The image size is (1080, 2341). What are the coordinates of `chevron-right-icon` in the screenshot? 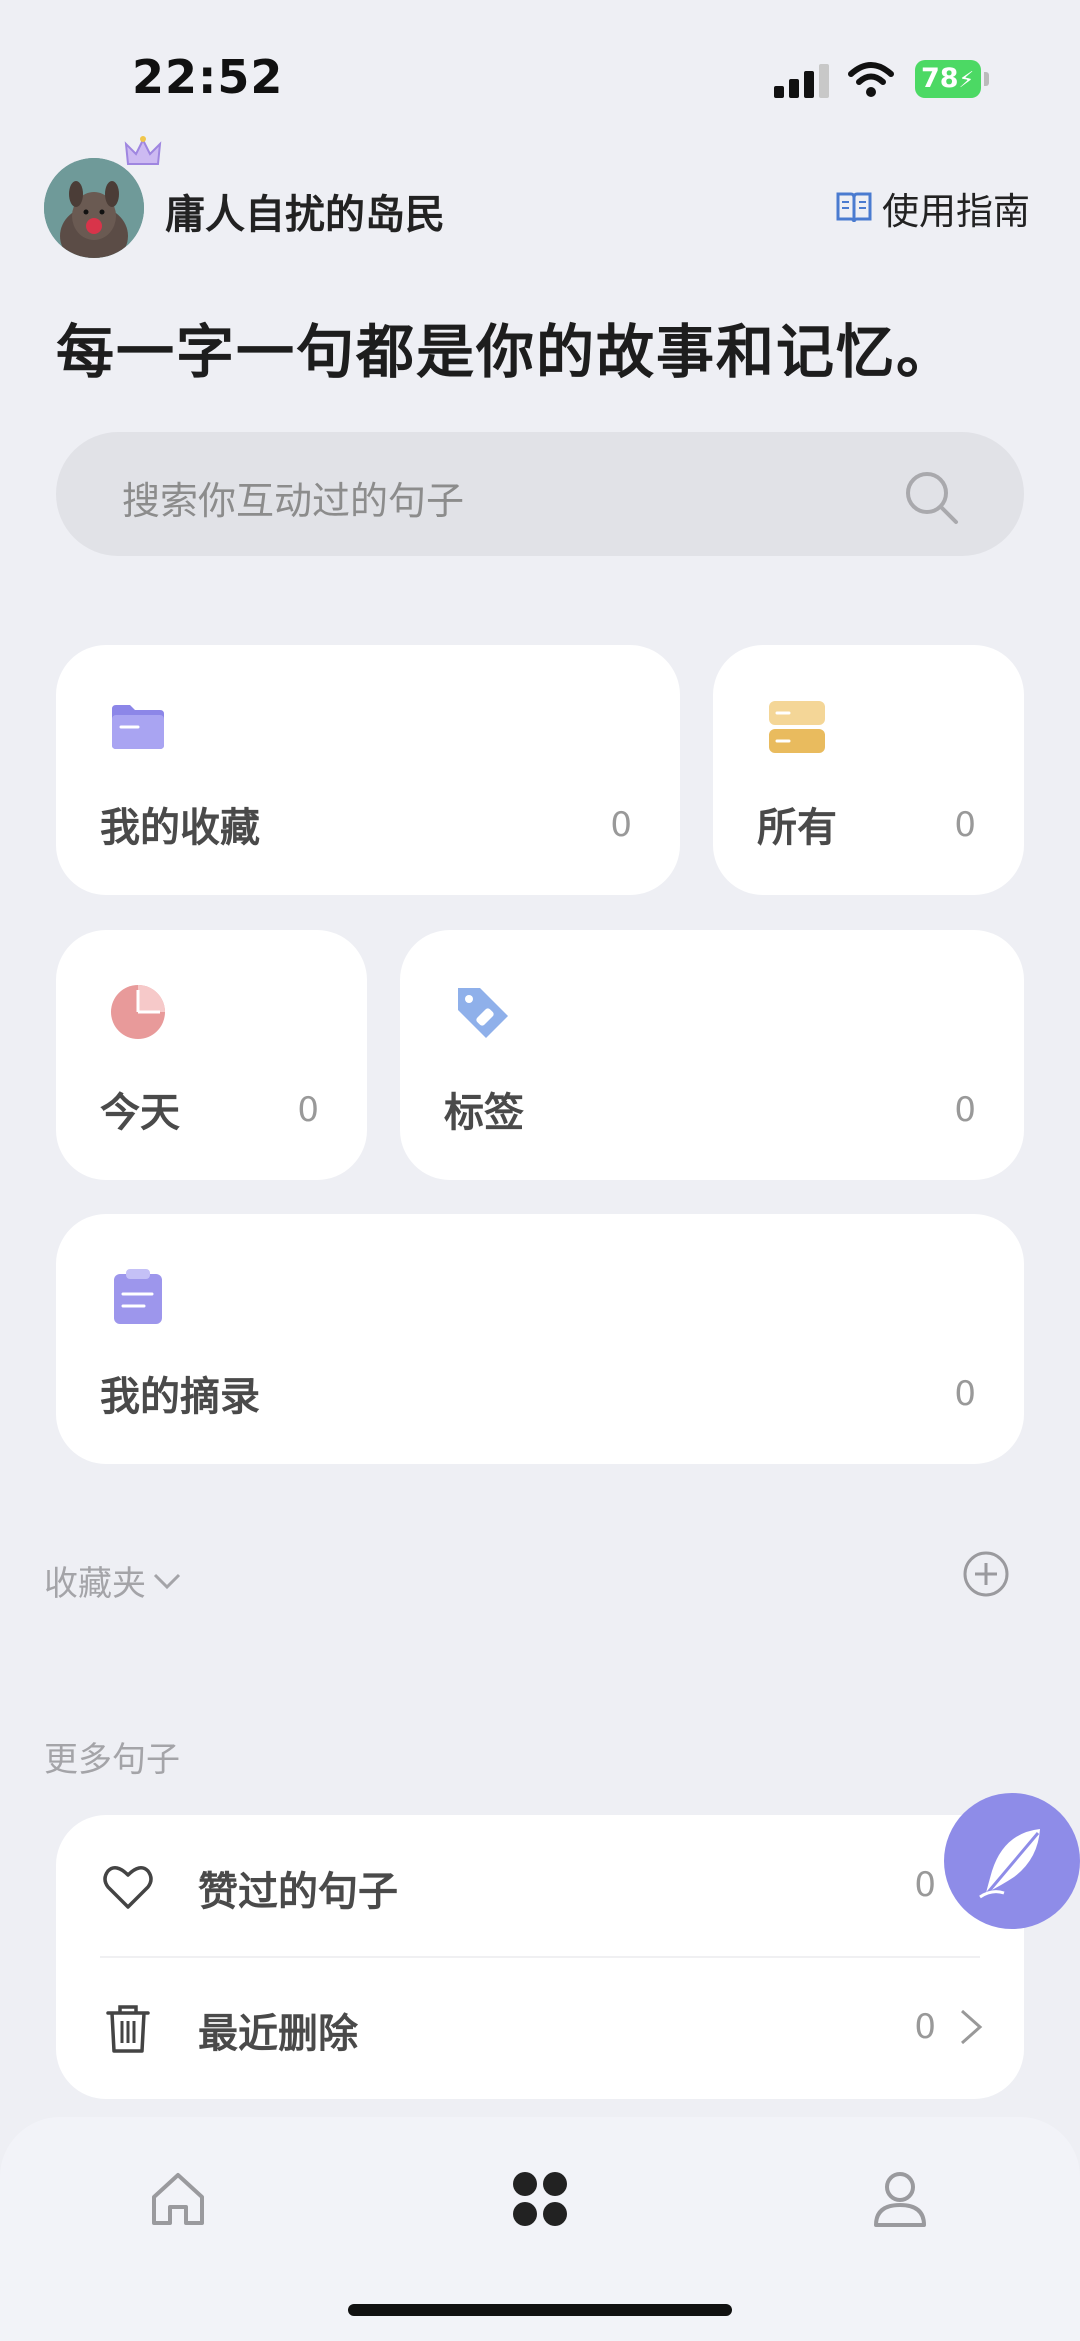 It's located at (972, 2027).